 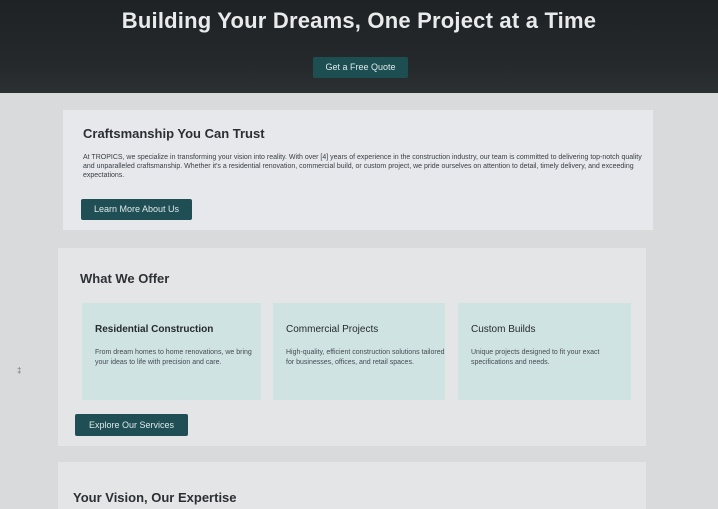 What do you see at coordinates (360, 67) in the screenshot?
I see `get-free-quote-button: Get a Free Quote` at bounding box center [360, 67].